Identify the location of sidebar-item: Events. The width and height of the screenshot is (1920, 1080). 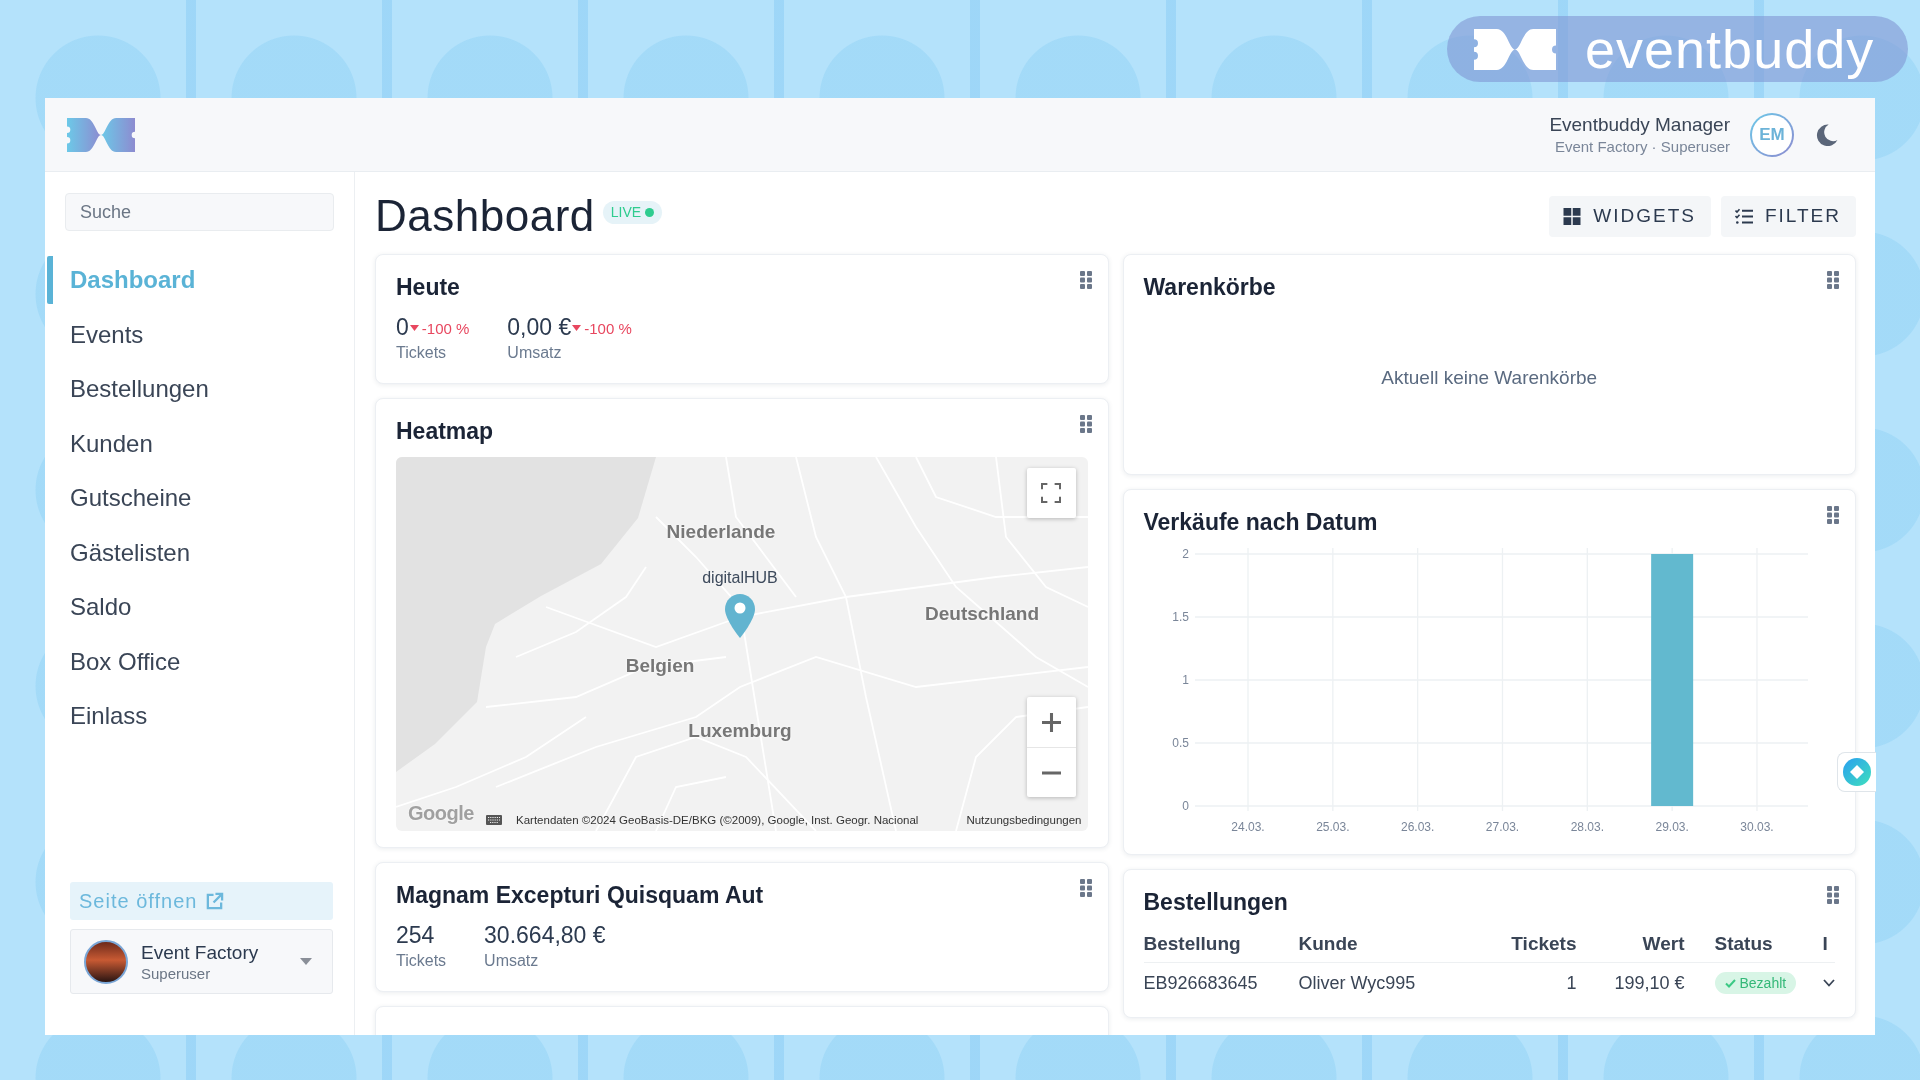
(190, 334).